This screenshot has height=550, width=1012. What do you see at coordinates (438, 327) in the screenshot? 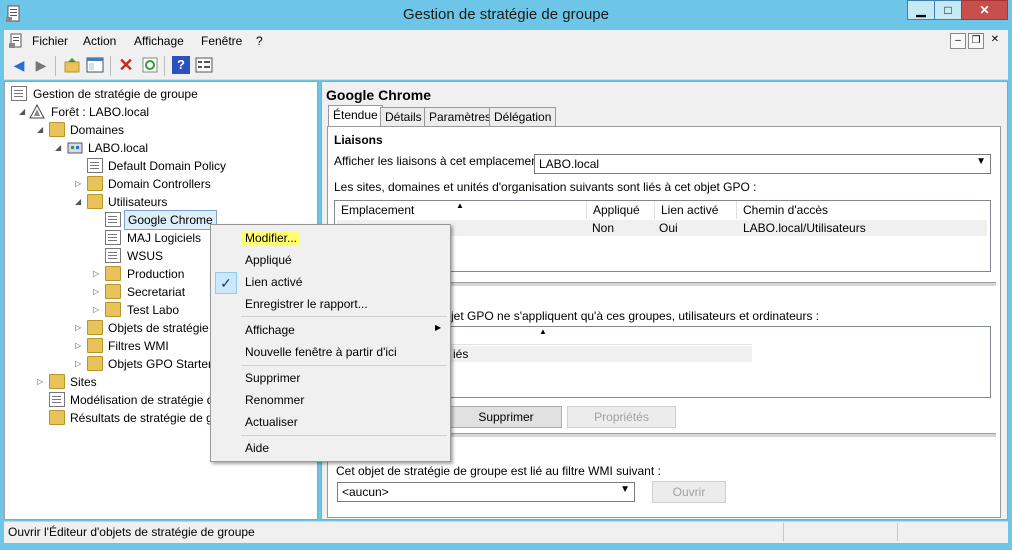
I see `submenu-arrow-icon: ▶` at bounding box center [438, 327].